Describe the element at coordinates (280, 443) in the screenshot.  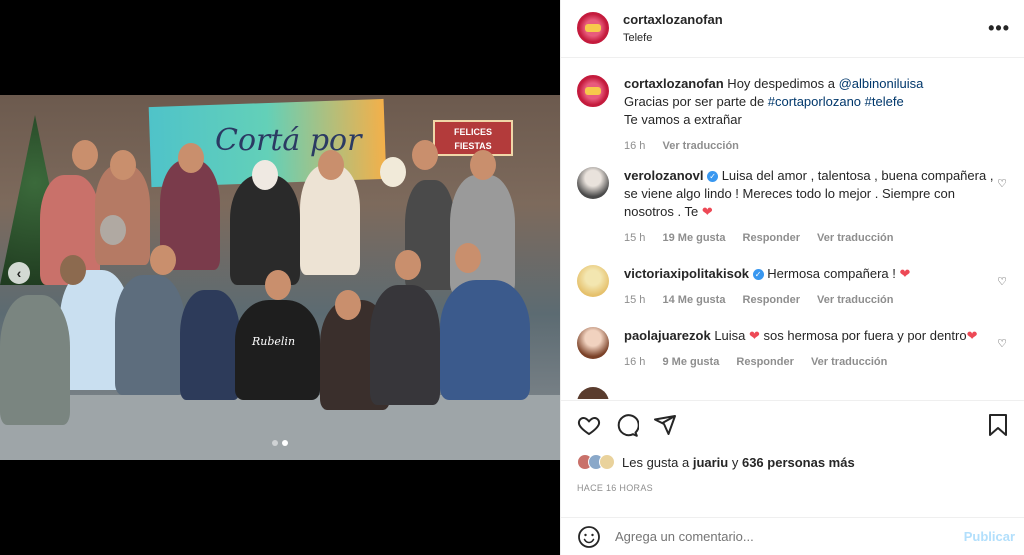
I see `carousel-indicator` at that location.